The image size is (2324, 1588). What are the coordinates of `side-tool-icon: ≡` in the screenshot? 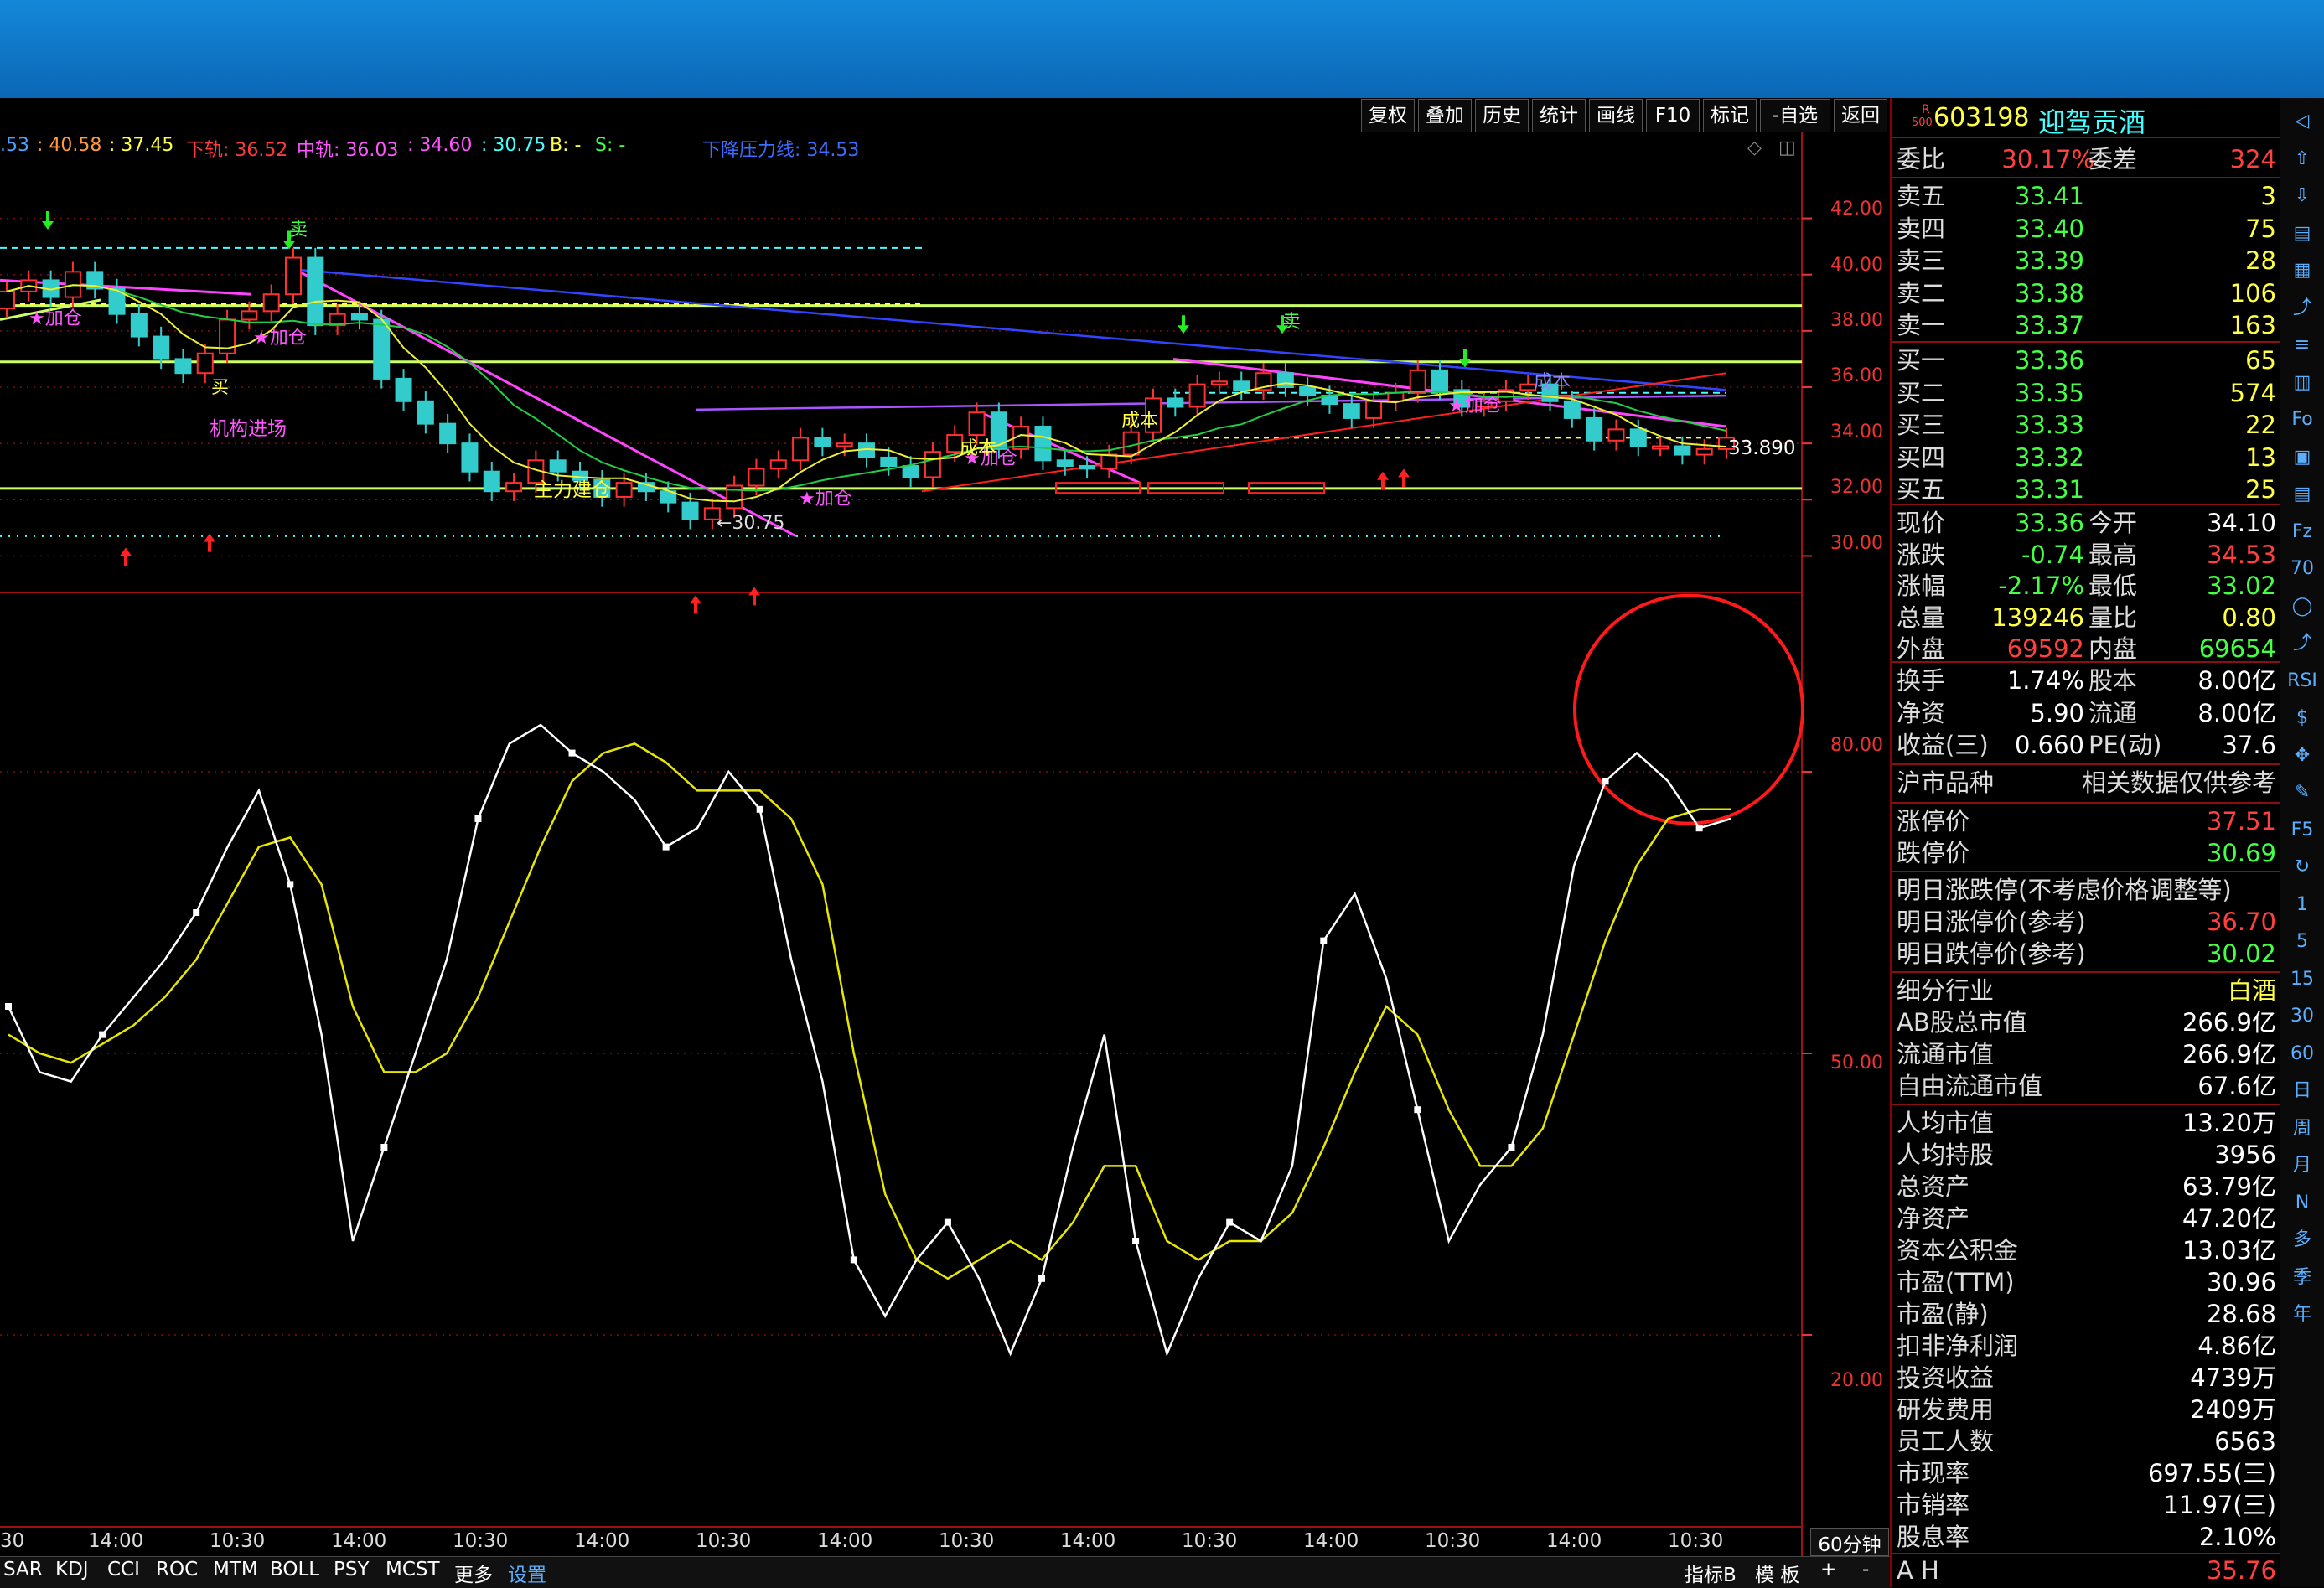 It's located at (2302, 345).